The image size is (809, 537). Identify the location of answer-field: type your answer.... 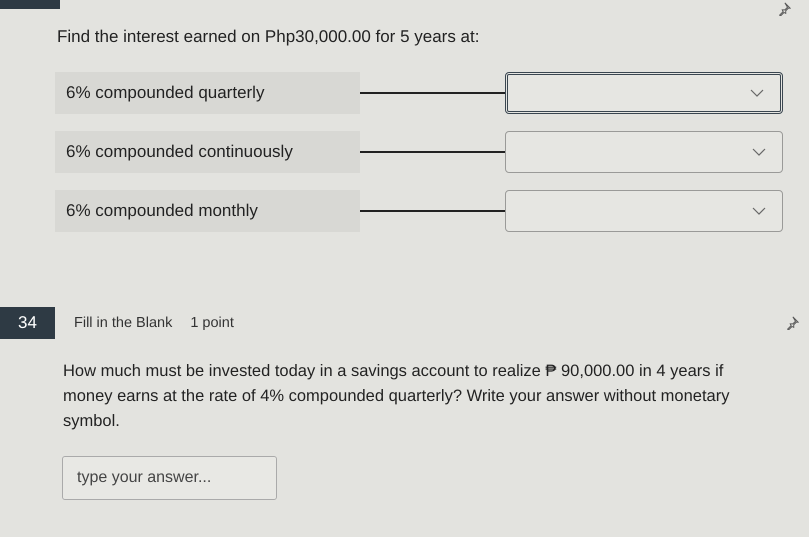
(169, 478).